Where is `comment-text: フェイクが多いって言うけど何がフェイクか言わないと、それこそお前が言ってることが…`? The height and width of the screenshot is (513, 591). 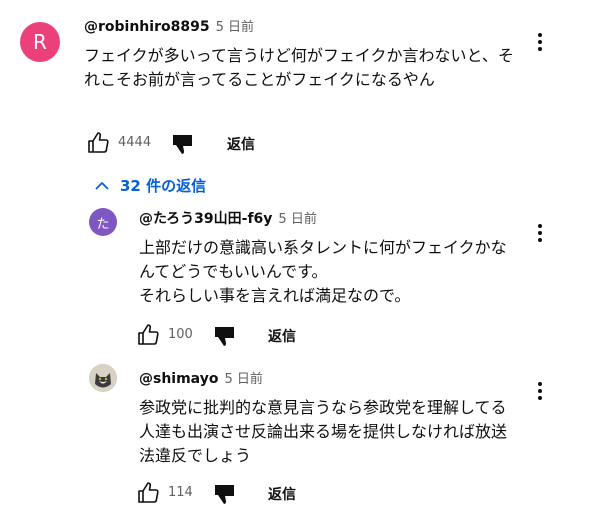 comment-text: フェイクが多いって言うけど何がフェイクか言わないと、それこそお前が言ってることが… is located at coordinates (299, 67).